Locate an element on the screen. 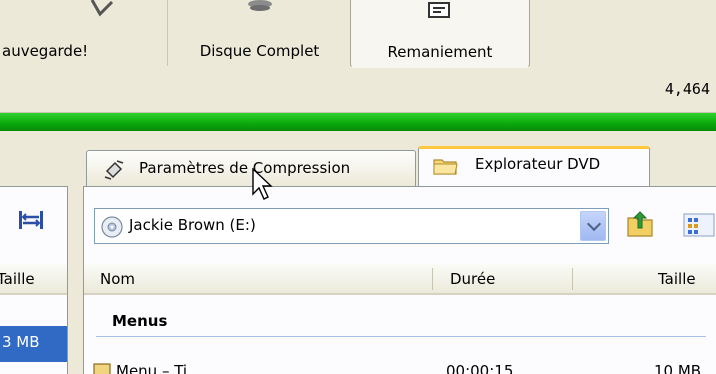 The image size is (716, 374). up-folder-icon is located at coordinates (640, 223).